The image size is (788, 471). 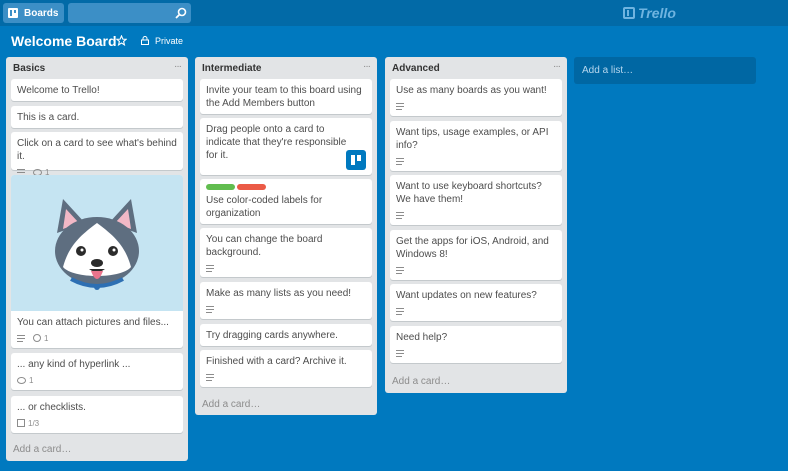 What do you see at coordinates (37, 338) in the screenshot?
I see `attachment-icon` at bounding box center [37, 338].